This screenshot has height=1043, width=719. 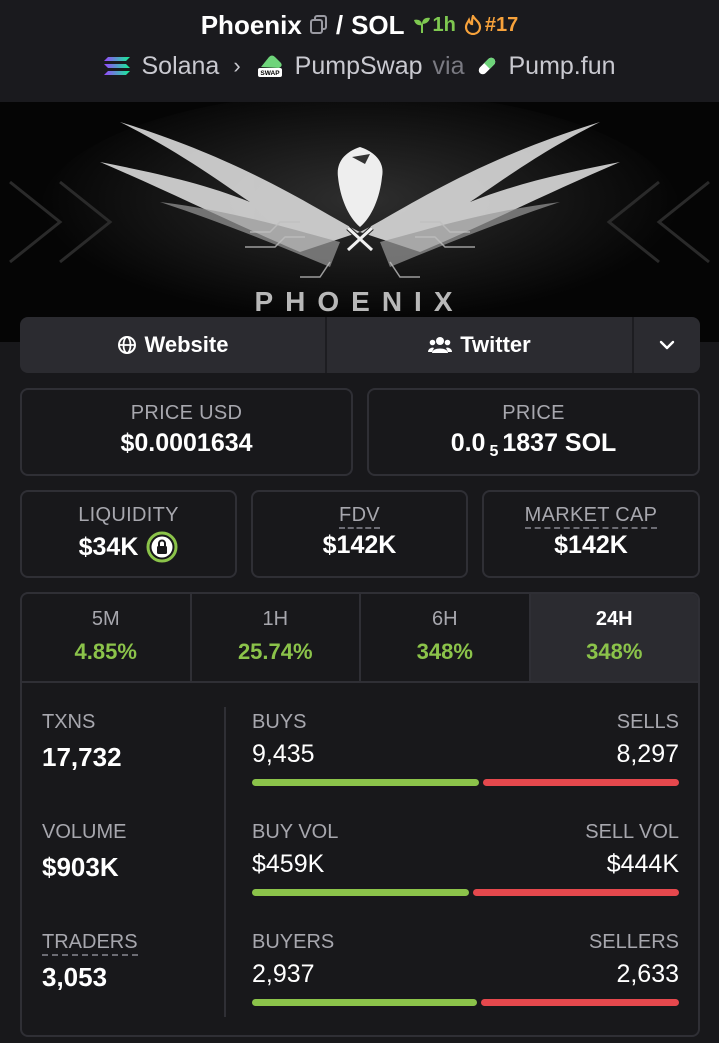 What do you see at coordinates (75, 977) in the screenshot?
I see `traders-value: 3,053` at bounding box center [75, 977].